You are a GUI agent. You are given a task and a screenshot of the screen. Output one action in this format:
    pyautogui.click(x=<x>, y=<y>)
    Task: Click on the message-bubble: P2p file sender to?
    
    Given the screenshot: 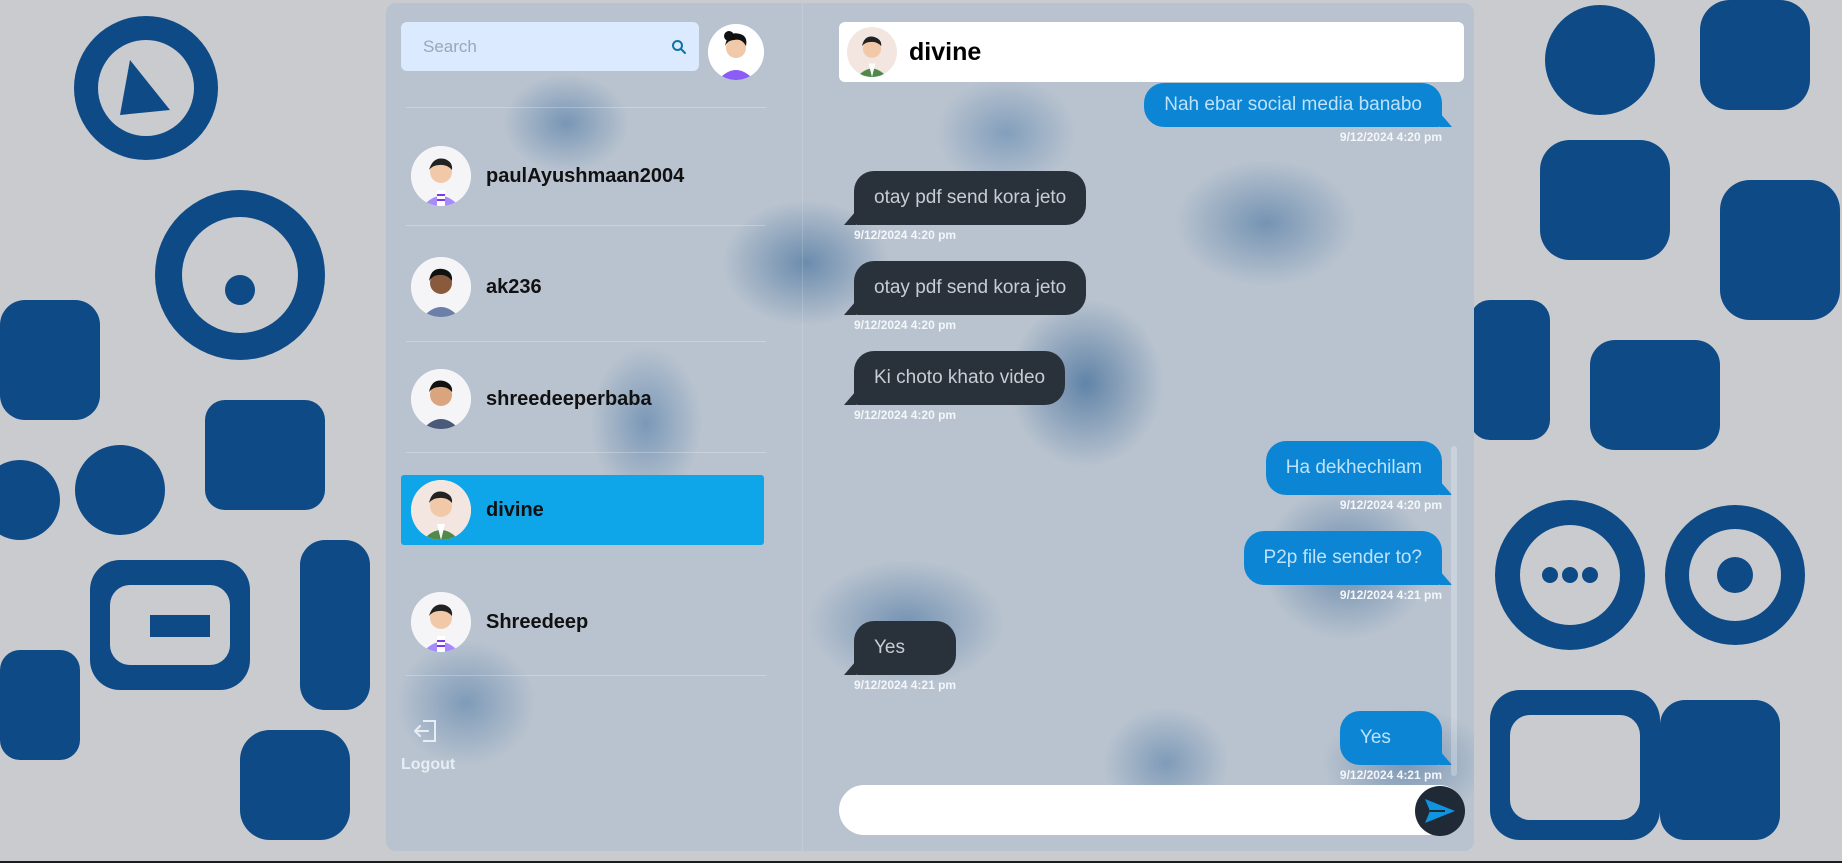 What is the action you would take?
    pyautogui.click(x=1348, y=558)
    